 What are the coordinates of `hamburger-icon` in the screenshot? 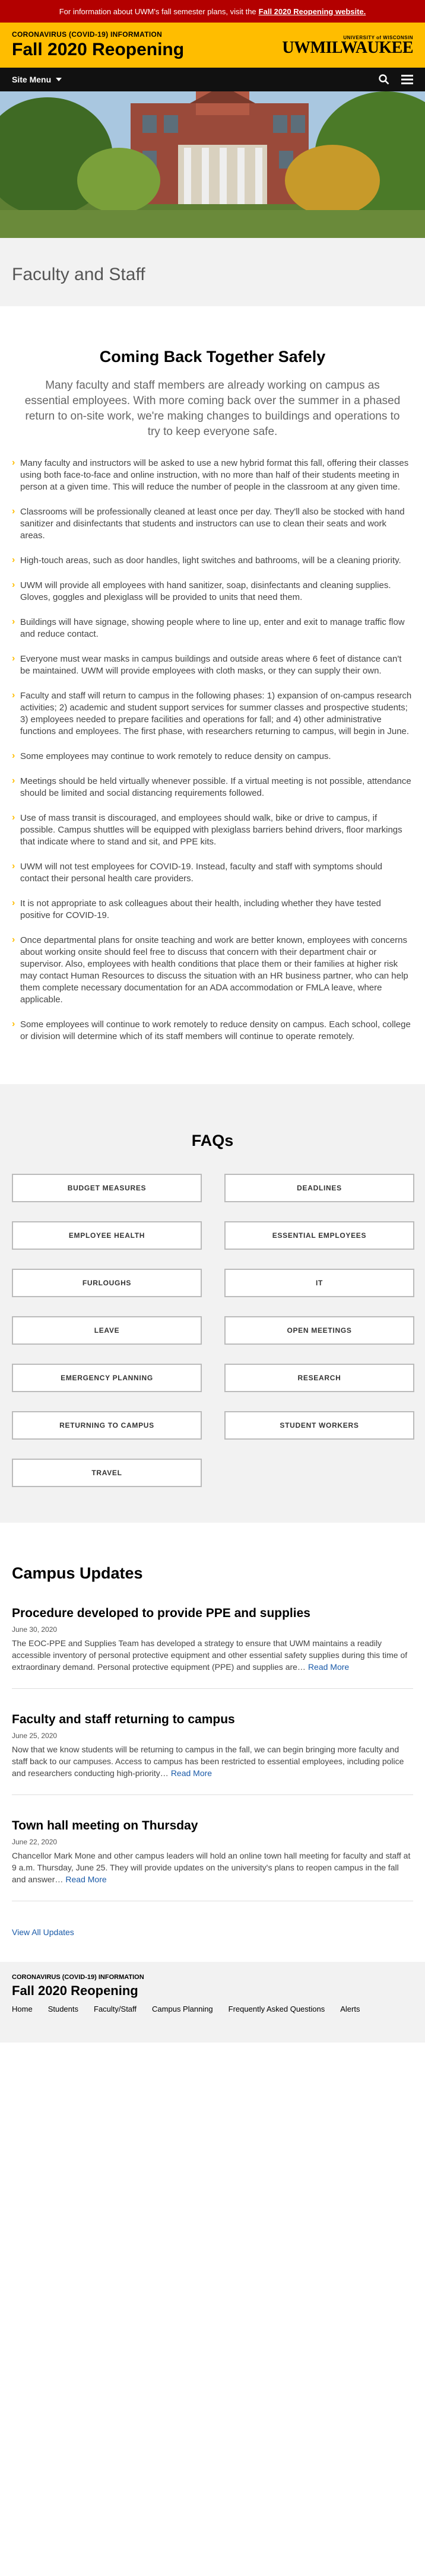 It's located at (407, 80).